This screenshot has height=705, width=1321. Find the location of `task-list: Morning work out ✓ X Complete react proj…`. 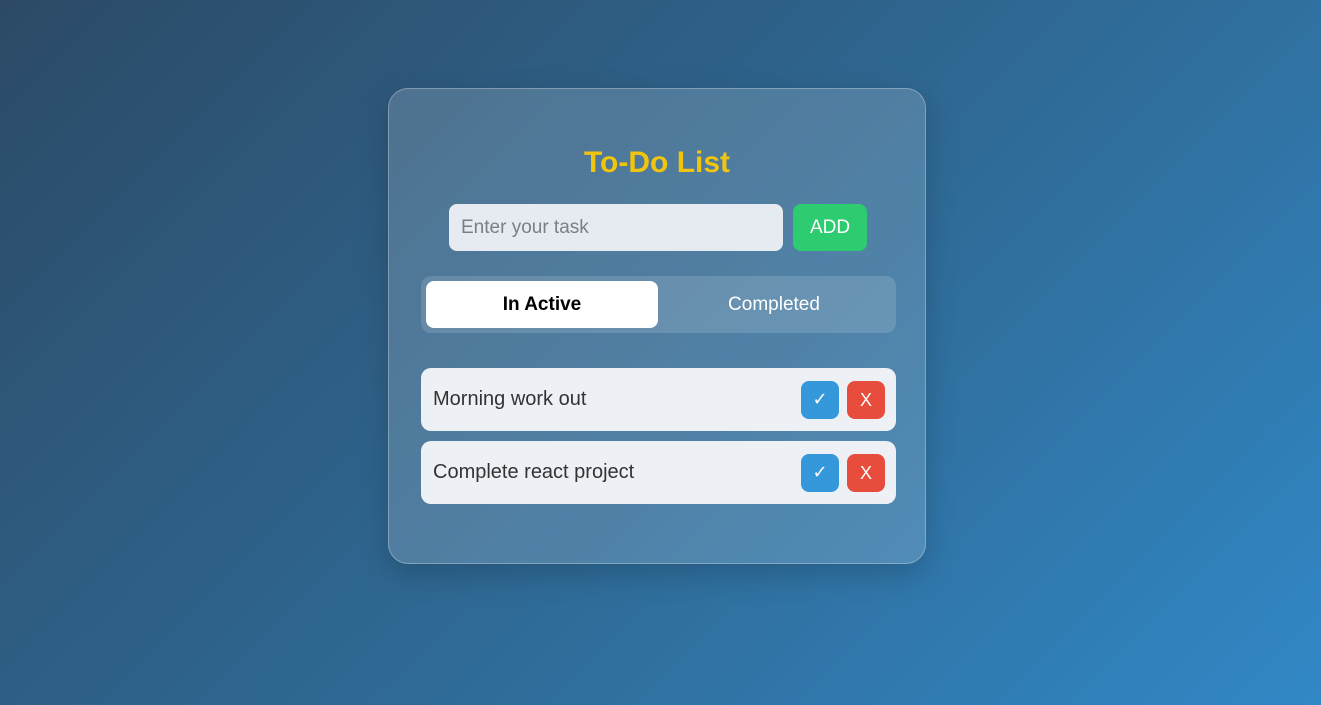

task-list: Morning work out ✓ X Complete react proj… is located at coordinates (658, 441).